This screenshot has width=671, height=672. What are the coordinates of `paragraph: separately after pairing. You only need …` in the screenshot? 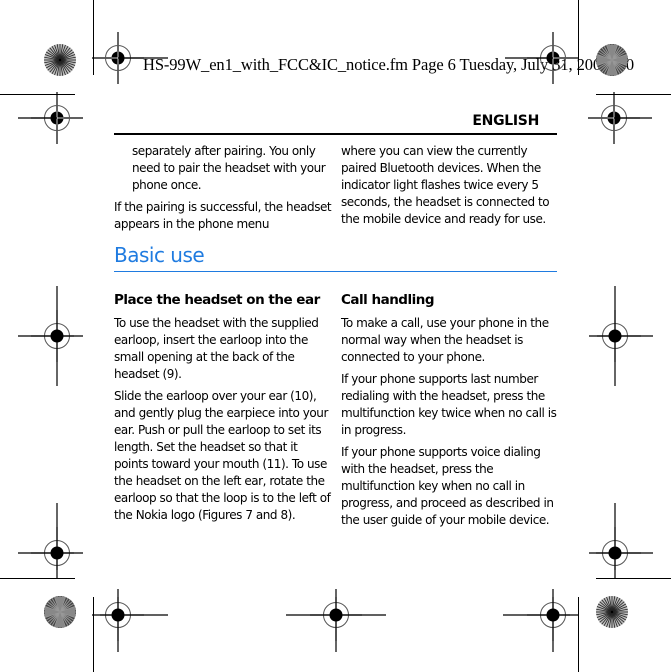 It's located at (229, 168).